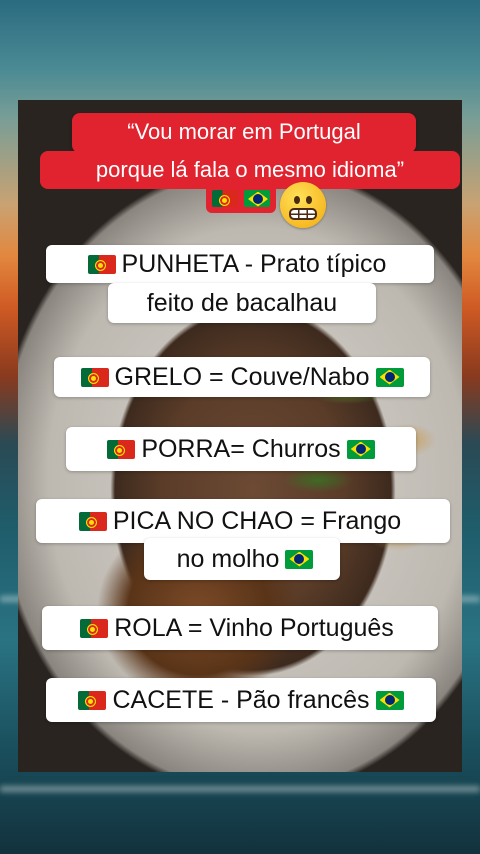 Image resolution: width=480 pixels, height=854 pixels. I want to click on caption-text: GRELO = Couve/Nabo, so click(242, 377).